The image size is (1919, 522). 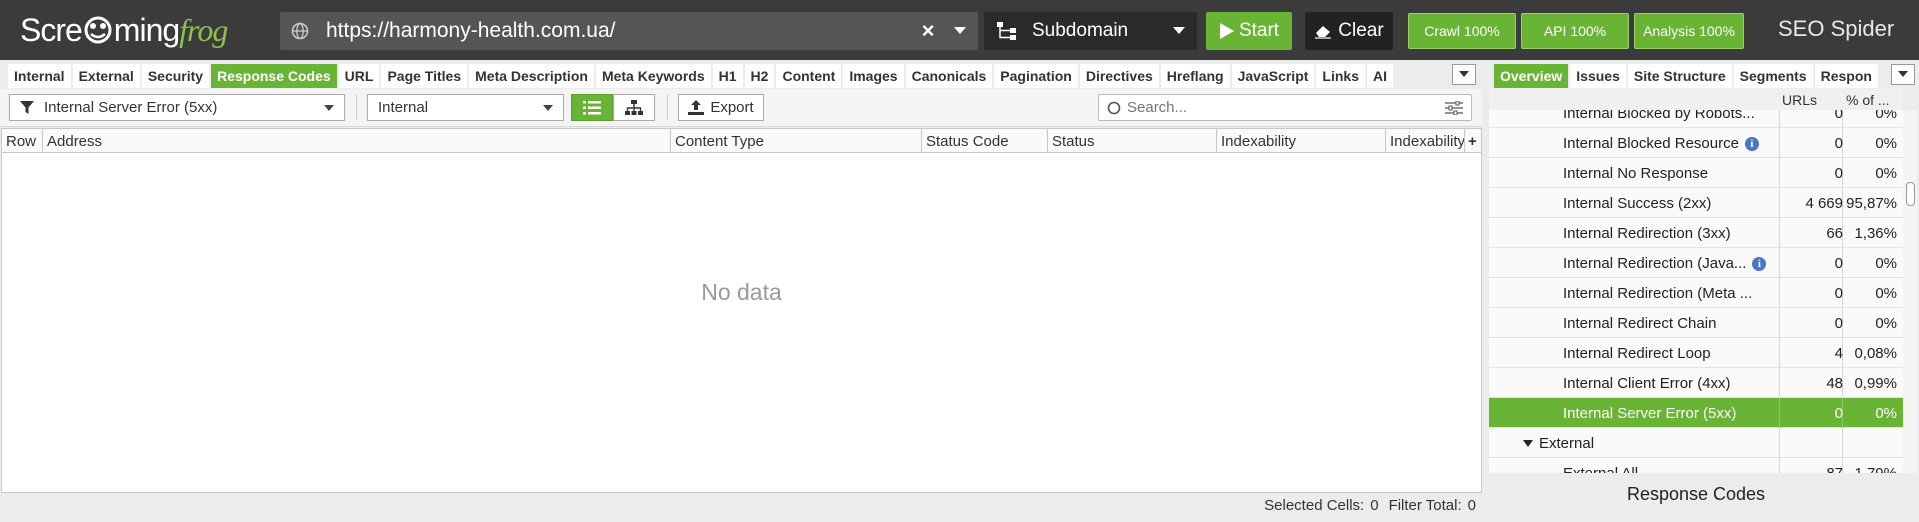 I want to click on overview-row: Internal Success (2xx) 4 669 95,87%, so click(x=1696, y=203).